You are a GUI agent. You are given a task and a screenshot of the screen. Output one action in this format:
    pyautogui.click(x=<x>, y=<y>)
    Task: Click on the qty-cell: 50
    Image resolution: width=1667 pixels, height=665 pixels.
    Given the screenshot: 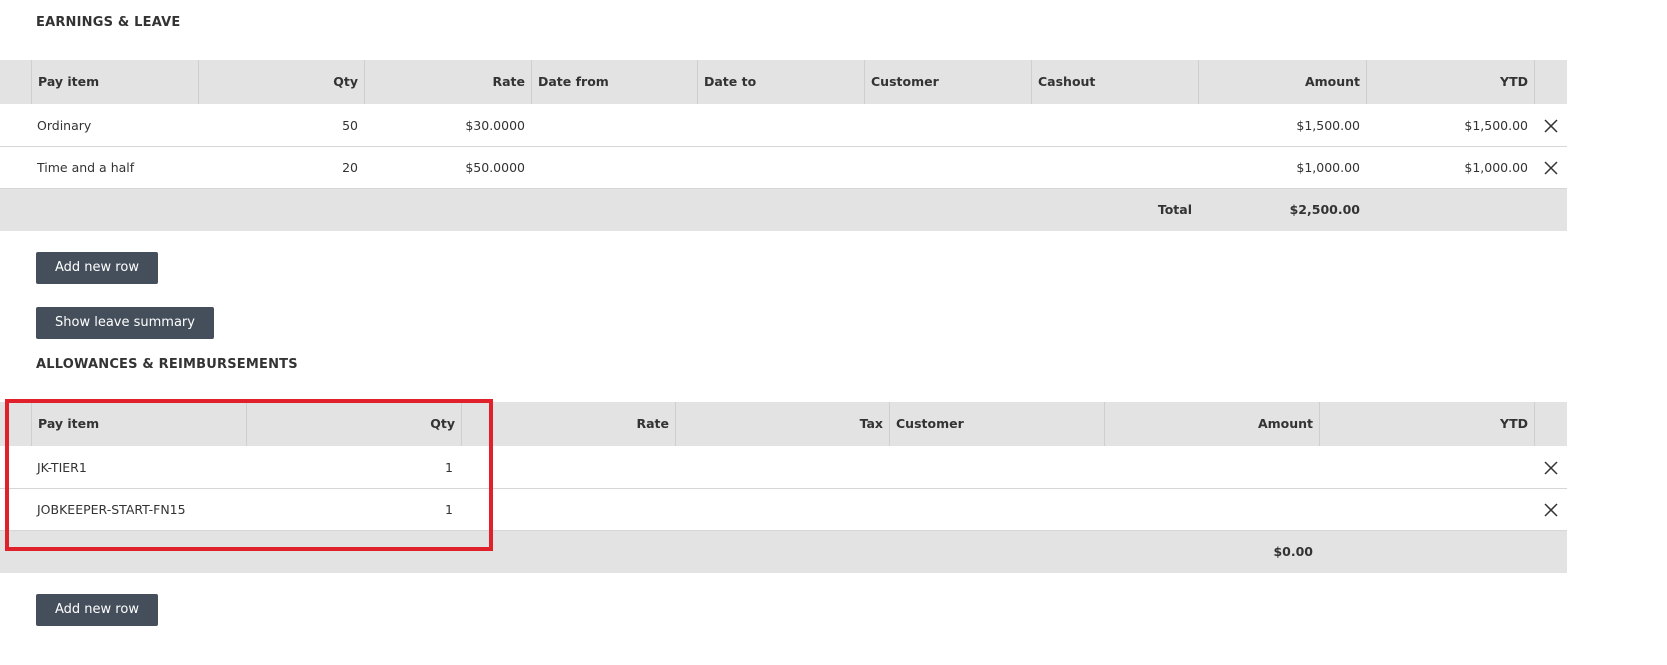 What is the action you would take?
    pyautogui.click(x=278, y=126)
    